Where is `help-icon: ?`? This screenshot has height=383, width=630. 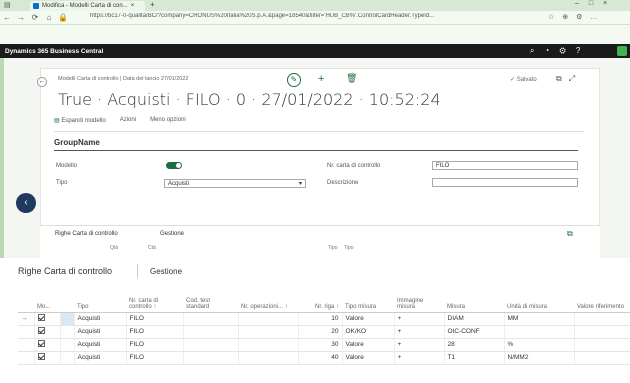 help-icon: ? is located at coordinates (583, 50).